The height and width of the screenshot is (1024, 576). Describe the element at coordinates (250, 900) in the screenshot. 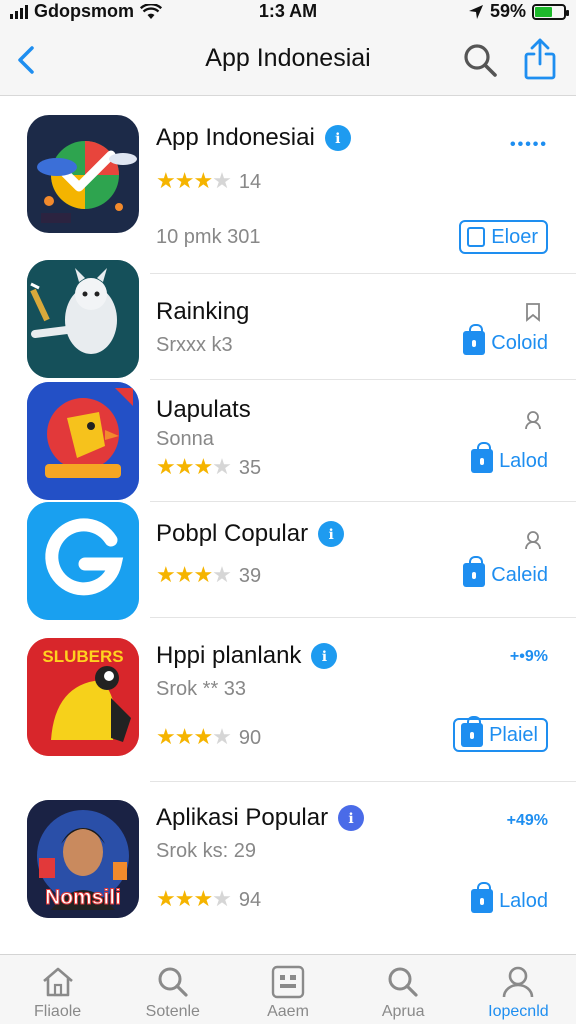

I see `rating-count: 94` at that location.